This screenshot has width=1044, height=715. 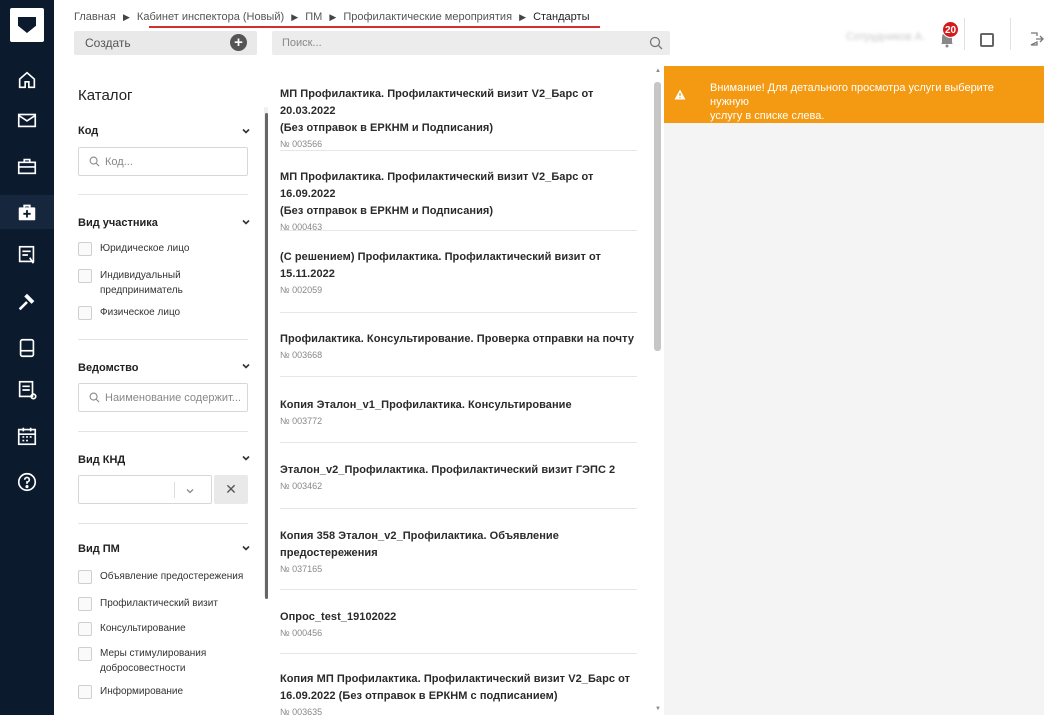 I want to click on briefcase-icon, so click(x=27, y=166).